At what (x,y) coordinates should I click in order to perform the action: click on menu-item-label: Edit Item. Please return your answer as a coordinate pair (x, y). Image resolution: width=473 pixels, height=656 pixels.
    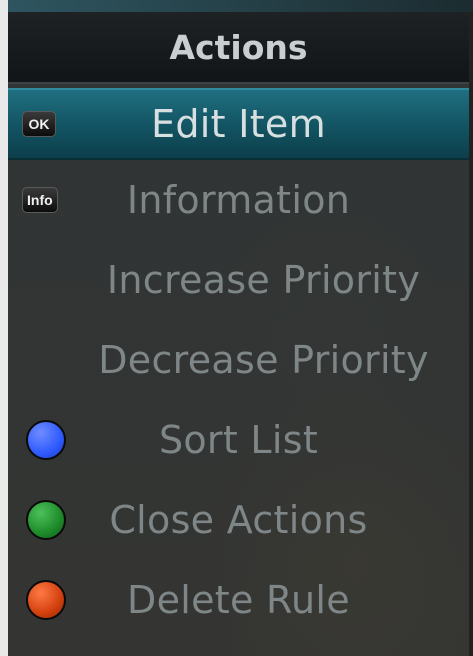
    Looking at the image, I should click on (238, 124).